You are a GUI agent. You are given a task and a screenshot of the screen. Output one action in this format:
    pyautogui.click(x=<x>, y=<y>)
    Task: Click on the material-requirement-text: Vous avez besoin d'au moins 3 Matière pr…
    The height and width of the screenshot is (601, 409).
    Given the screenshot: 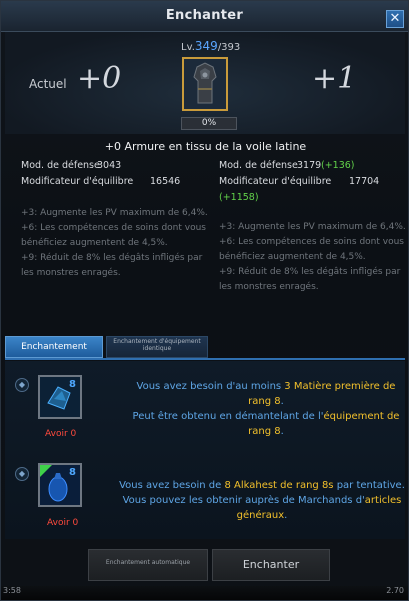 What is the action you would take?
    pyautogui.click(x=266, y=409)
    